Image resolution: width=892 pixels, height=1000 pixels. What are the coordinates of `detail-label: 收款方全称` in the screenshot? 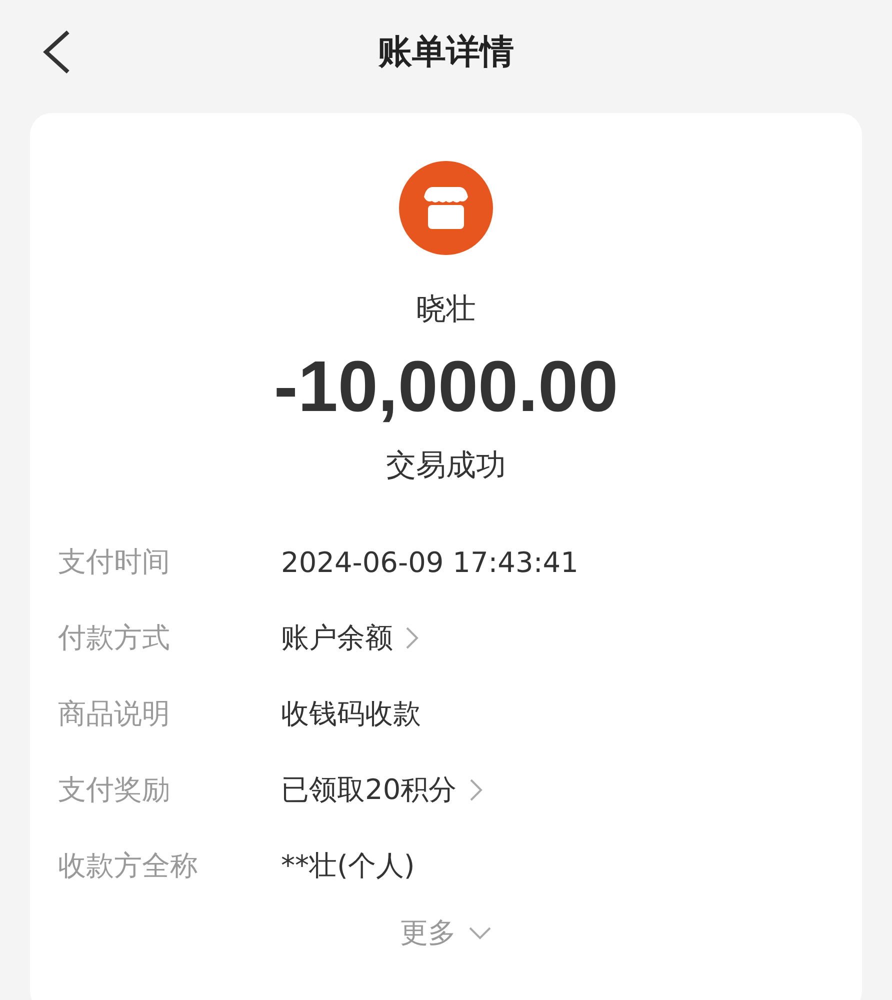 It's located at (128, 866).